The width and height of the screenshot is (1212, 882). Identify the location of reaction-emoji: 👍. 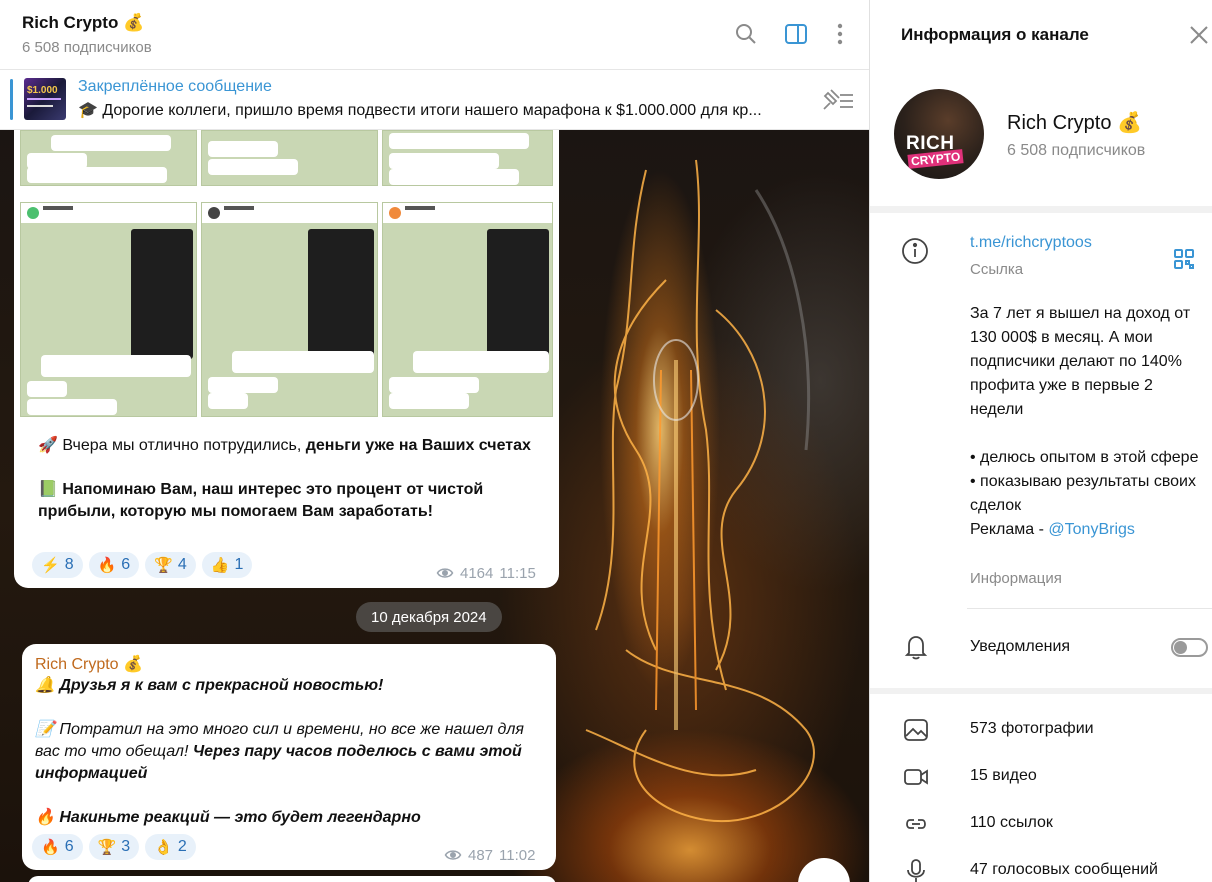
(220, 565).